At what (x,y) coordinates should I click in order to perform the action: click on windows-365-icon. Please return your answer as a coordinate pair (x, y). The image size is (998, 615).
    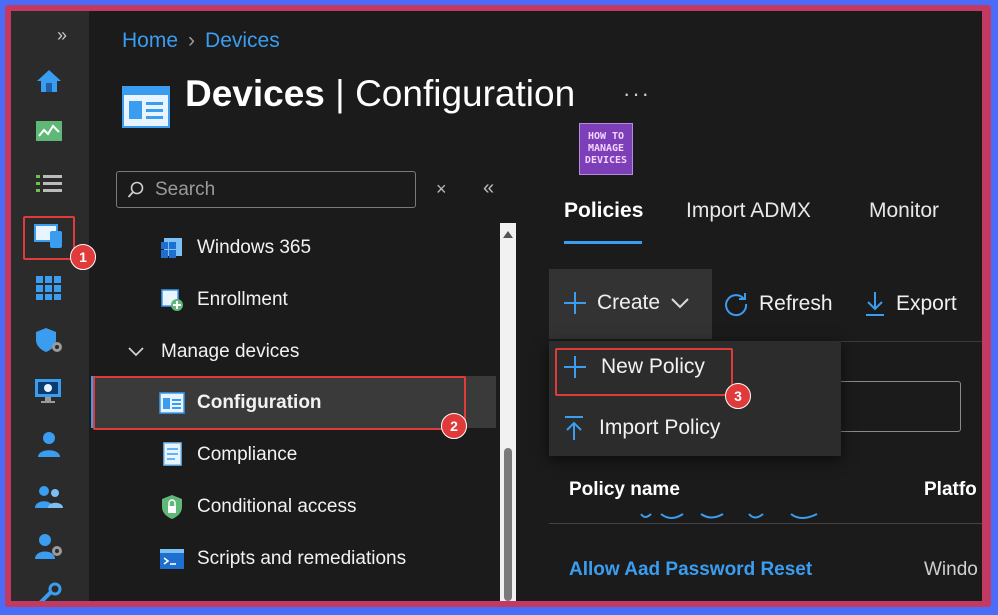
    Looking at the image, I should click on (172, 248).